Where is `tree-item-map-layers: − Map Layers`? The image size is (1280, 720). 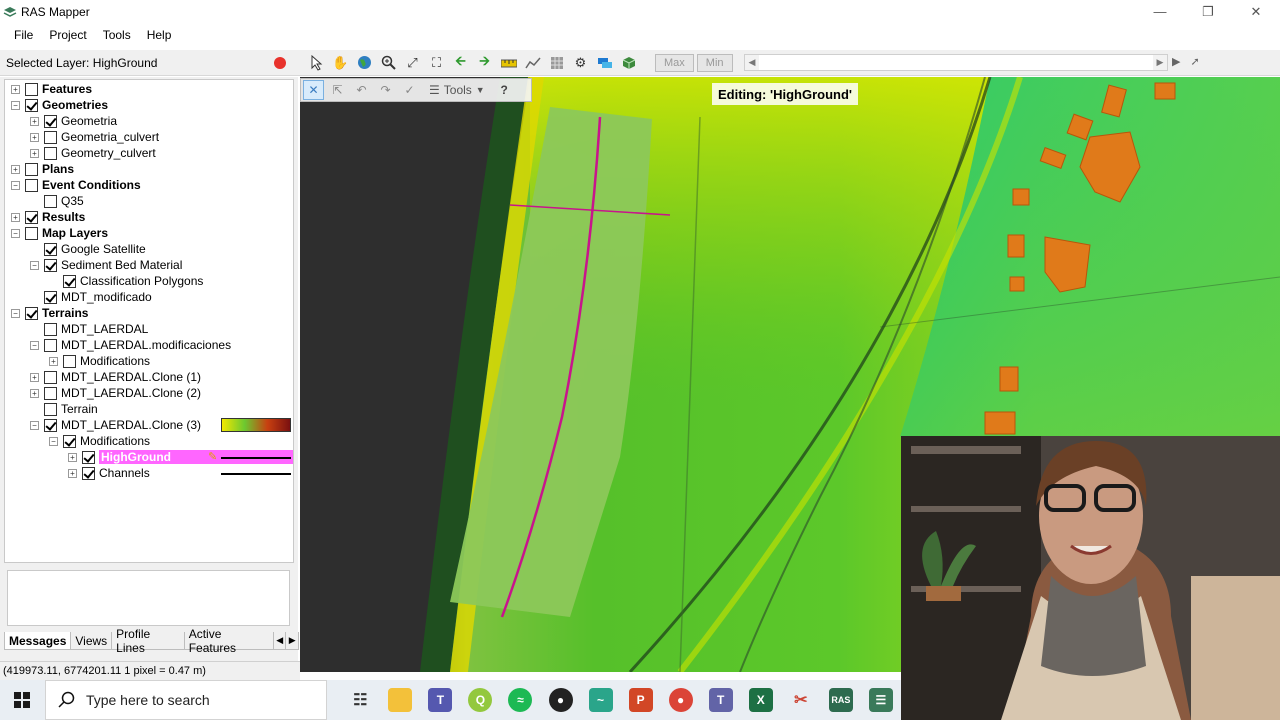 tree-item-map-layers: − Map Layers is located at coordinates (59, 233).